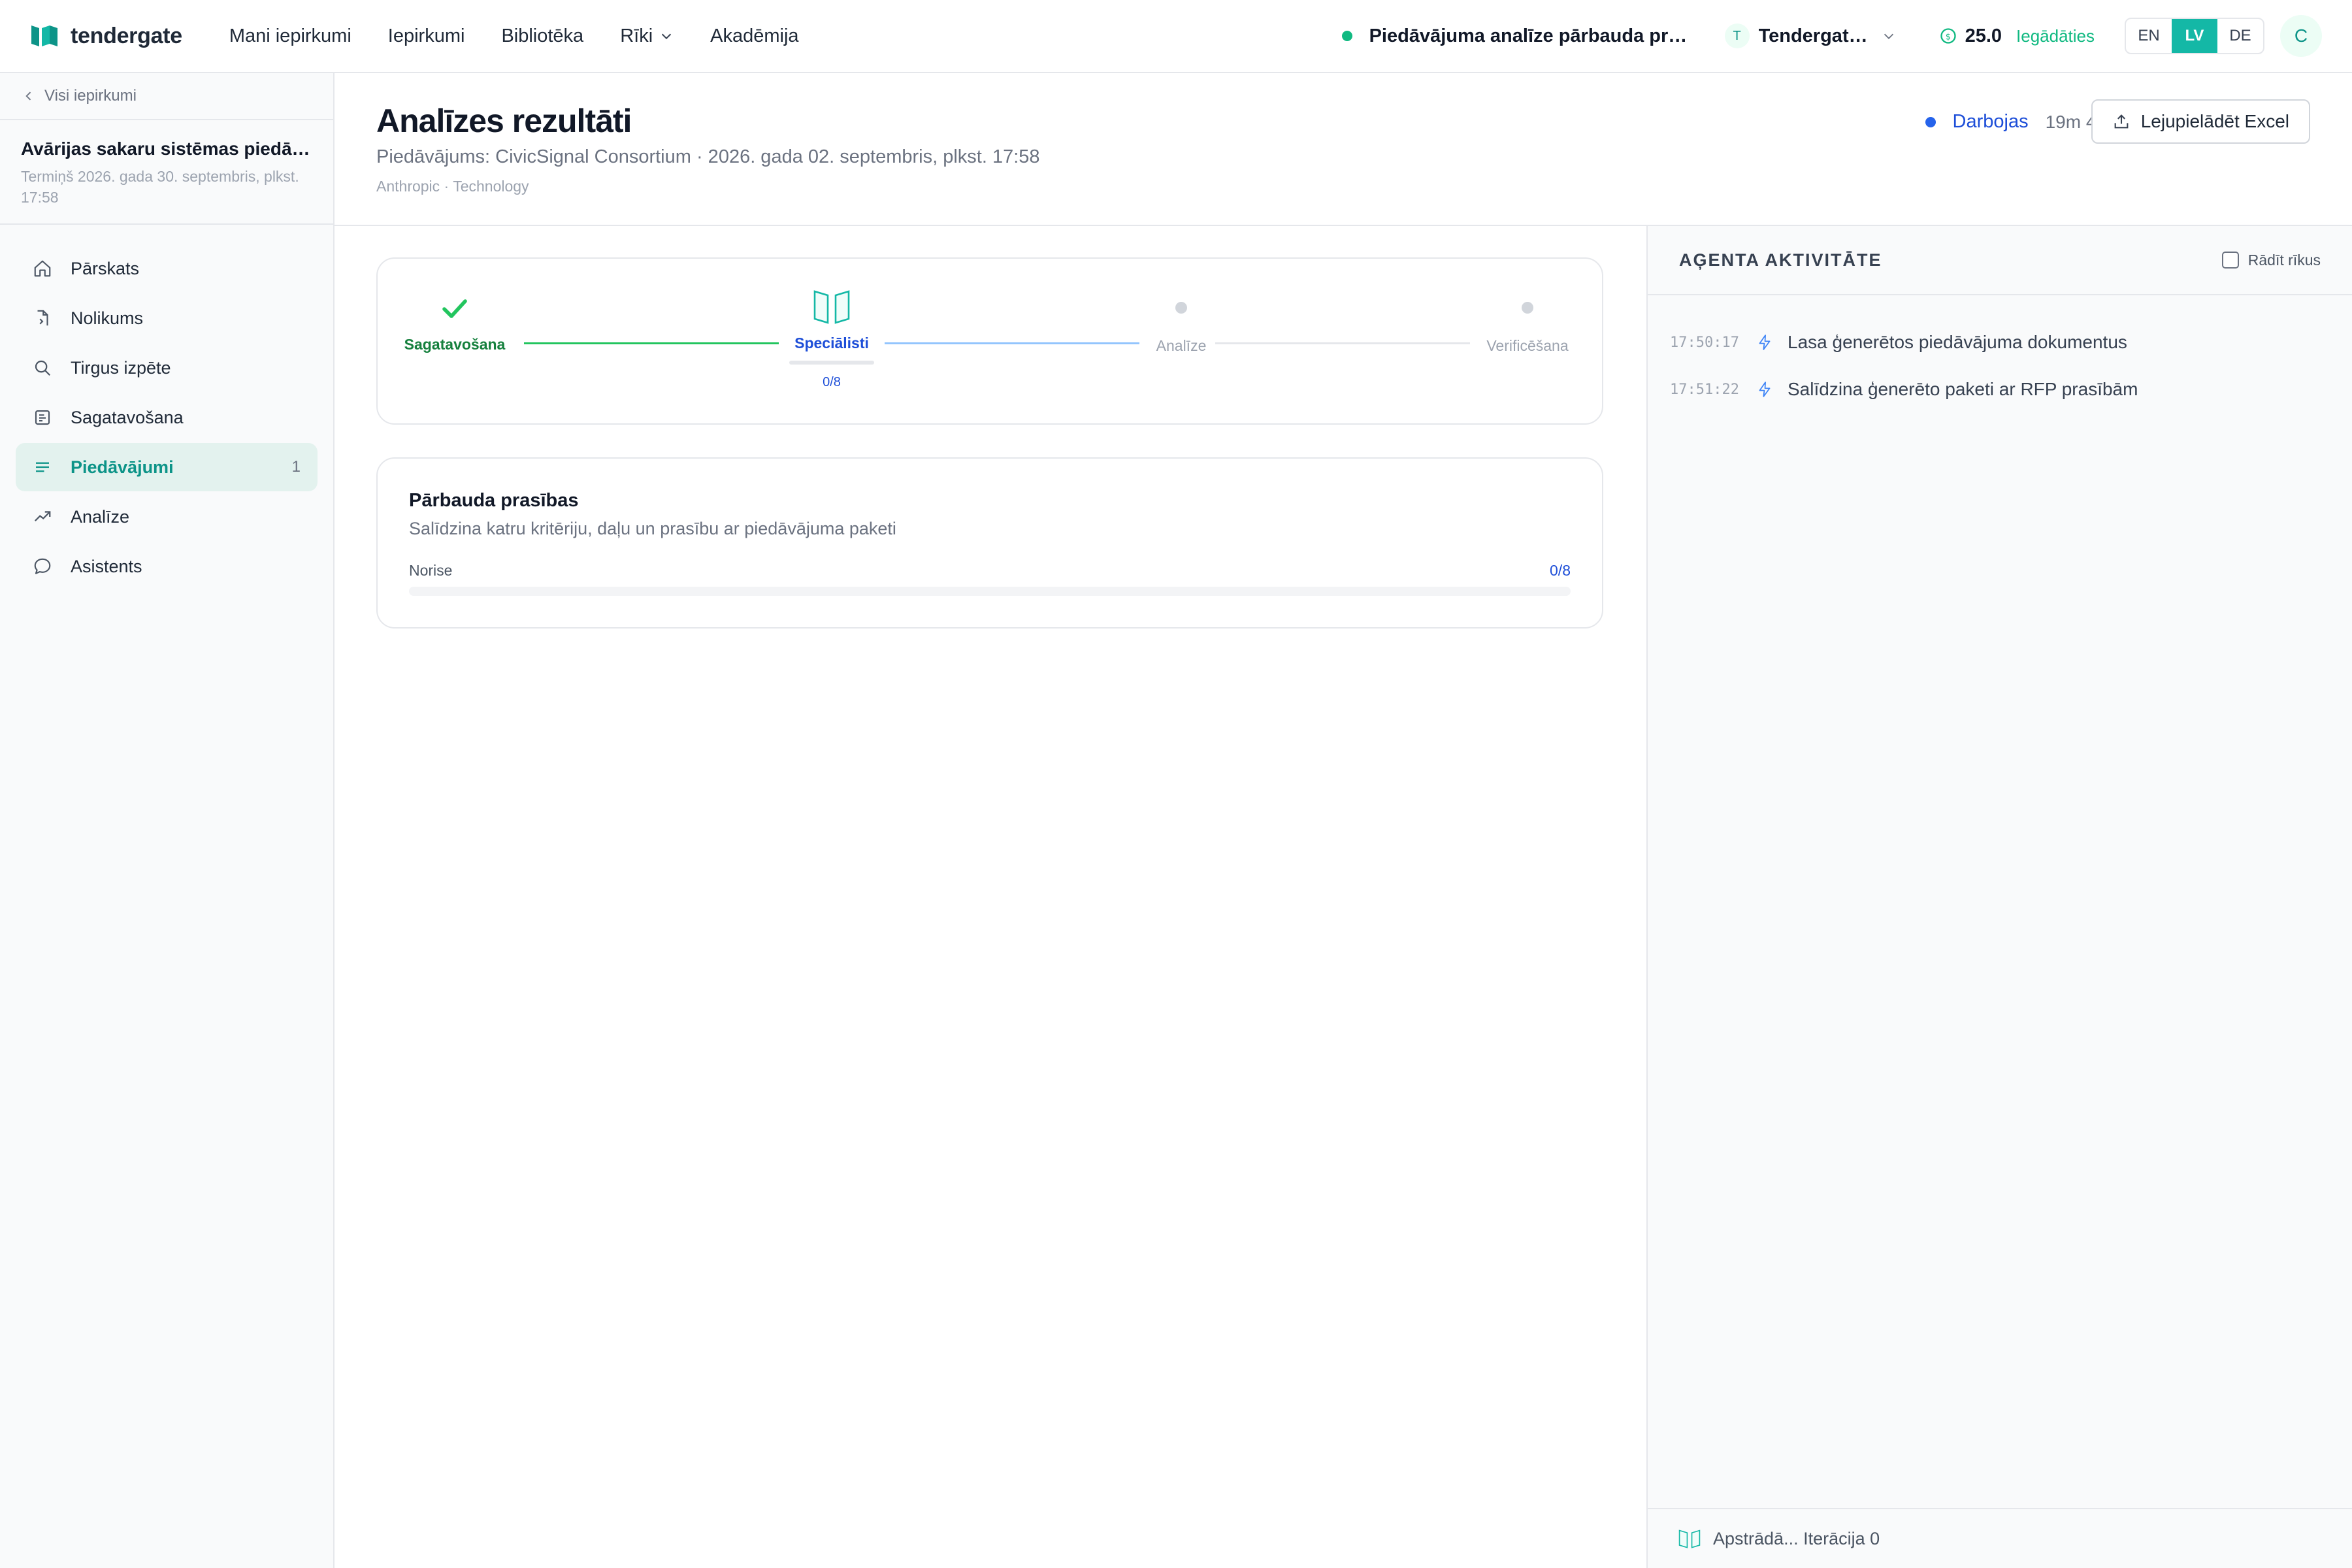  What do you see at coordinates (651, 343) in the screenshot?
I see `step-connector-done` at bounding box center [651, 343].